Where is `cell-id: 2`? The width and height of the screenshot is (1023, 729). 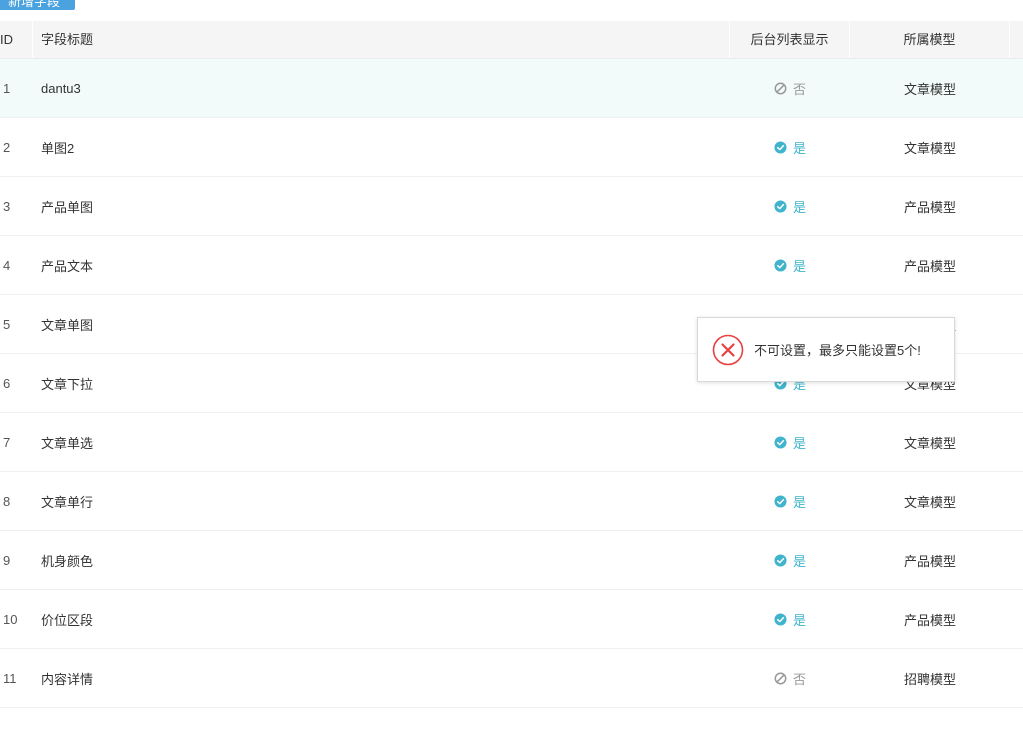
cell-id: 2 is located at coordinates (7, 147).